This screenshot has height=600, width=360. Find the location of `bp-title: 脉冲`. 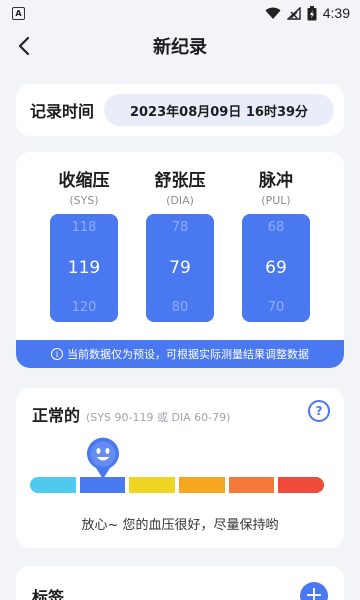

bp-title: 脉冲 is located at coordinates (276, 181).